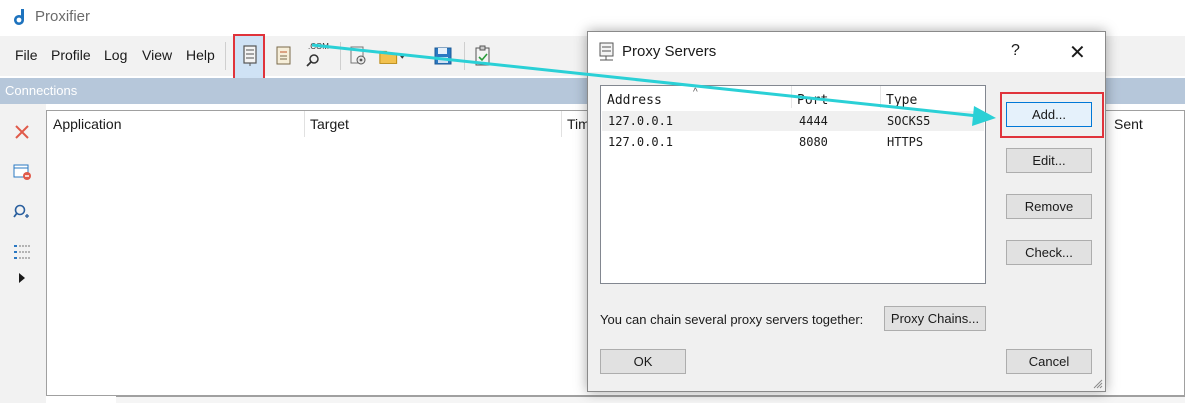 The width and height of the screenshot is (1185, 403). I want to click on proxification-rules-button, so click(284, 56).